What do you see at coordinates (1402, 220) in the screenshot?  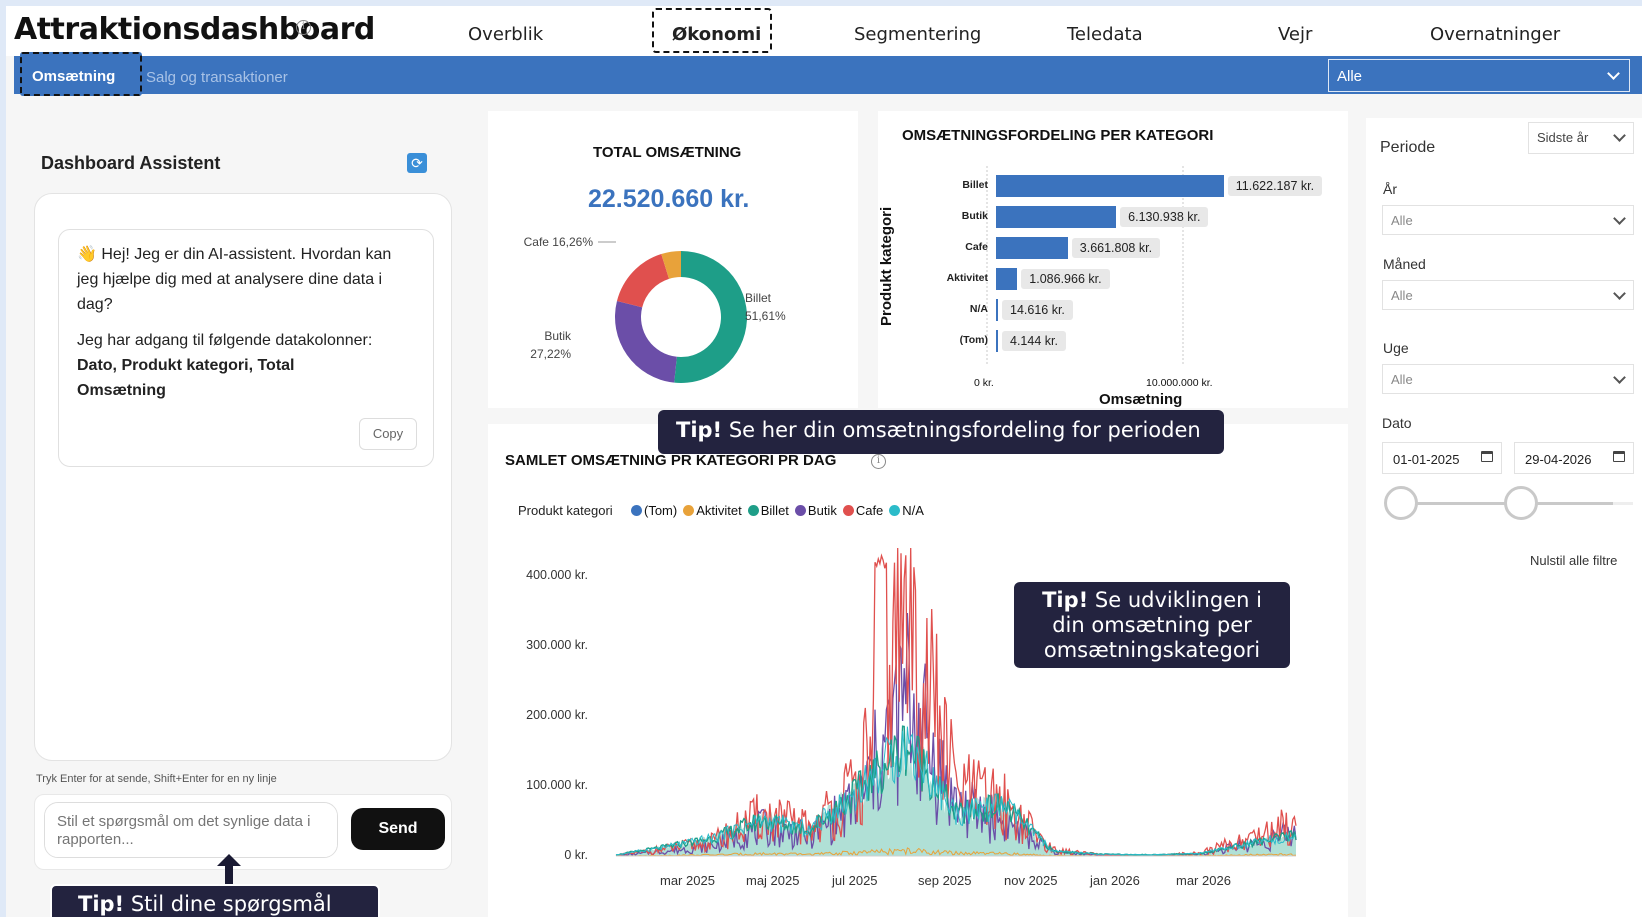 I see `year-value: Alle` at bounding box center [1402, 220].